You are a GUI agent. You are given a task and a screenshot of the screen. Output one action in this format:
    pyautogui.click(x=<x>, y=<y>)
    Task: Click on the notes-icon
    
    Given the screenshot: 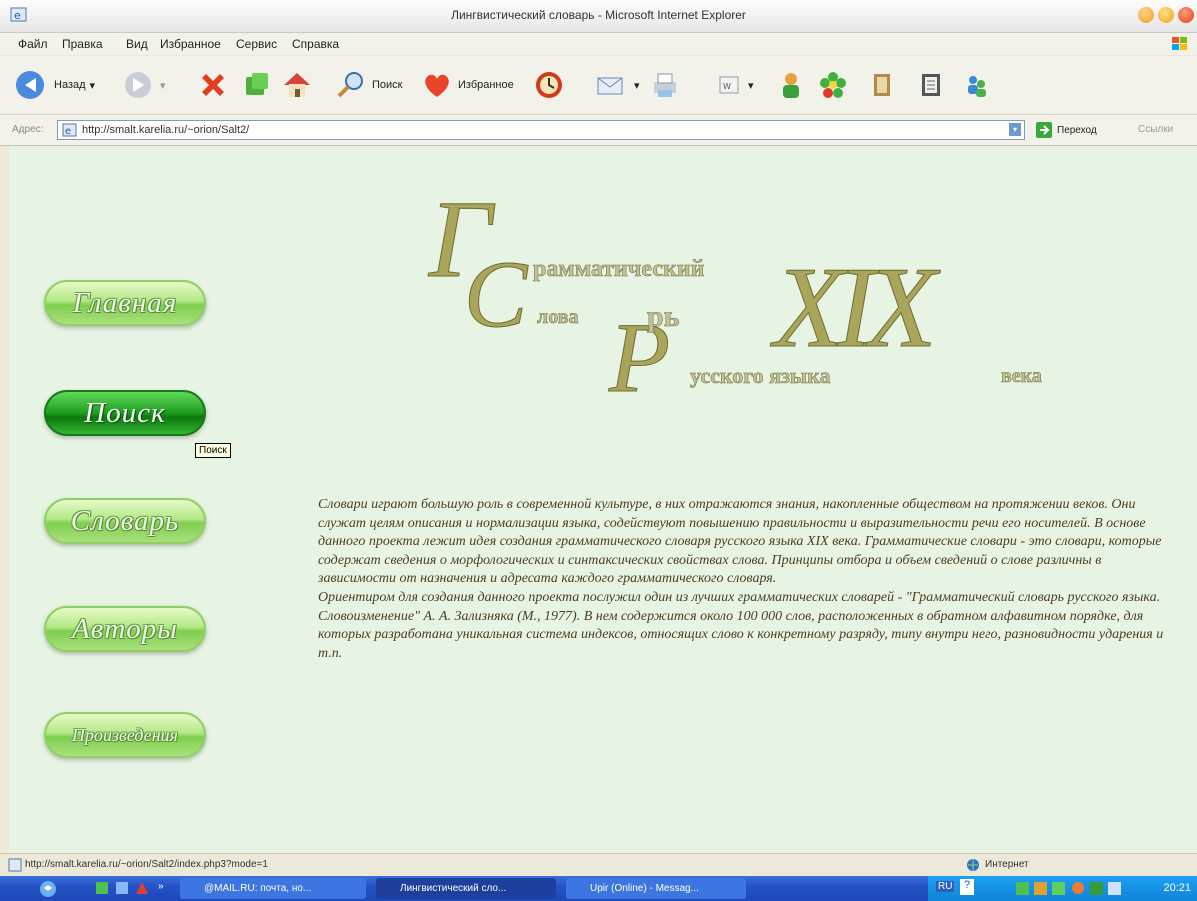 What is the action you would take?
    pyautogui.click(x=931, y=85)
    